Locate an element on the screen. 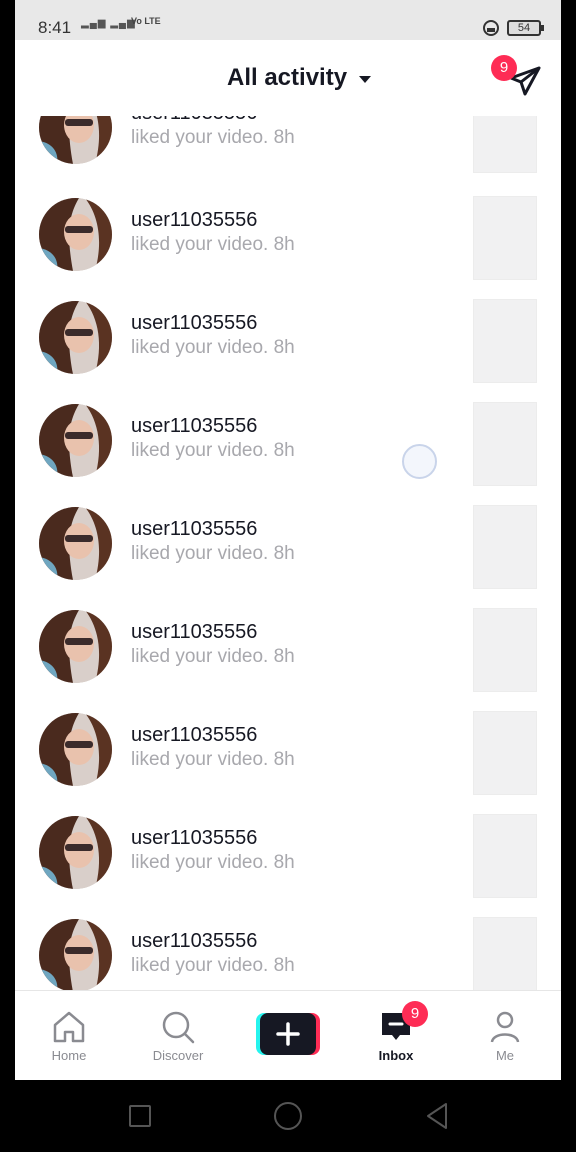 Image resolution: width=576 pixels, height=1152 pixels. create-button is located at coordinates (288, 1034).